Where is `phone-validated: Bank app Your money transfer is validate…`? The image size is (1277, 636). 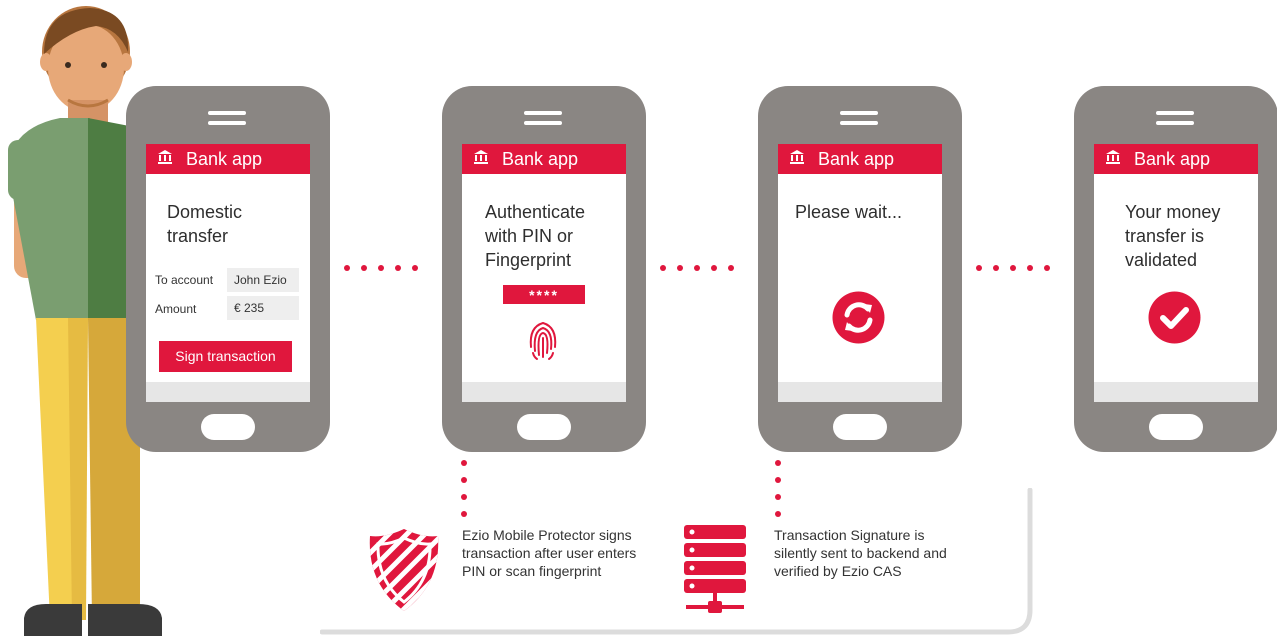 phone-validated: Bank app Your money transfer is validate… is located at coordinates (1175, 269).